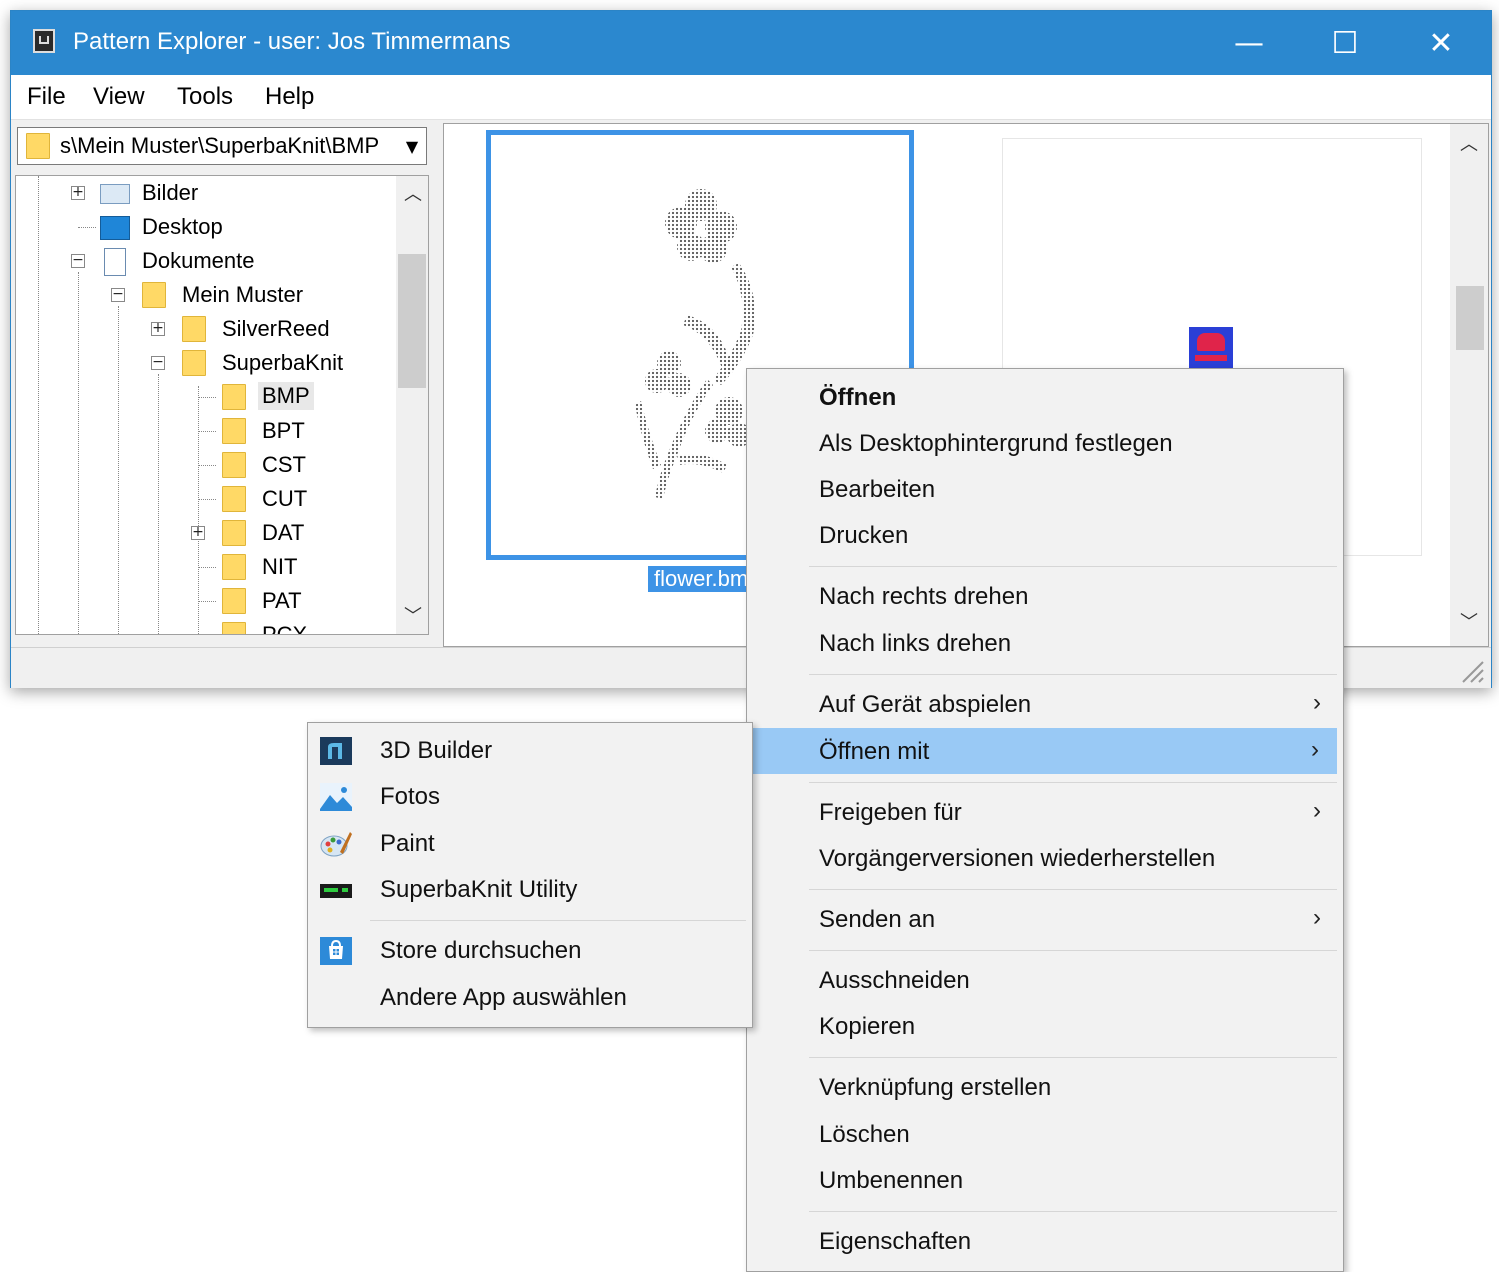 This screenshot has height=1272, width=1499. Describe the element at coordinates (1045, 1026) in the screenshot. I see `menu-item-copy: Kopieren` at that location.